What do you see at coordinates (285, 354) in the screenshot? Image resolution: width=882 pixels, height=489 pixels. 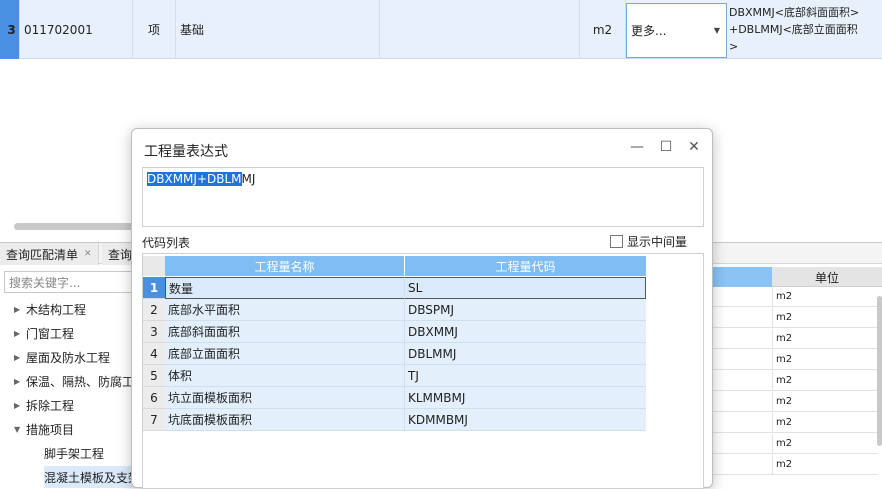 I see `quantity-name: 底部立面面积` at bounding box center [285, 354].